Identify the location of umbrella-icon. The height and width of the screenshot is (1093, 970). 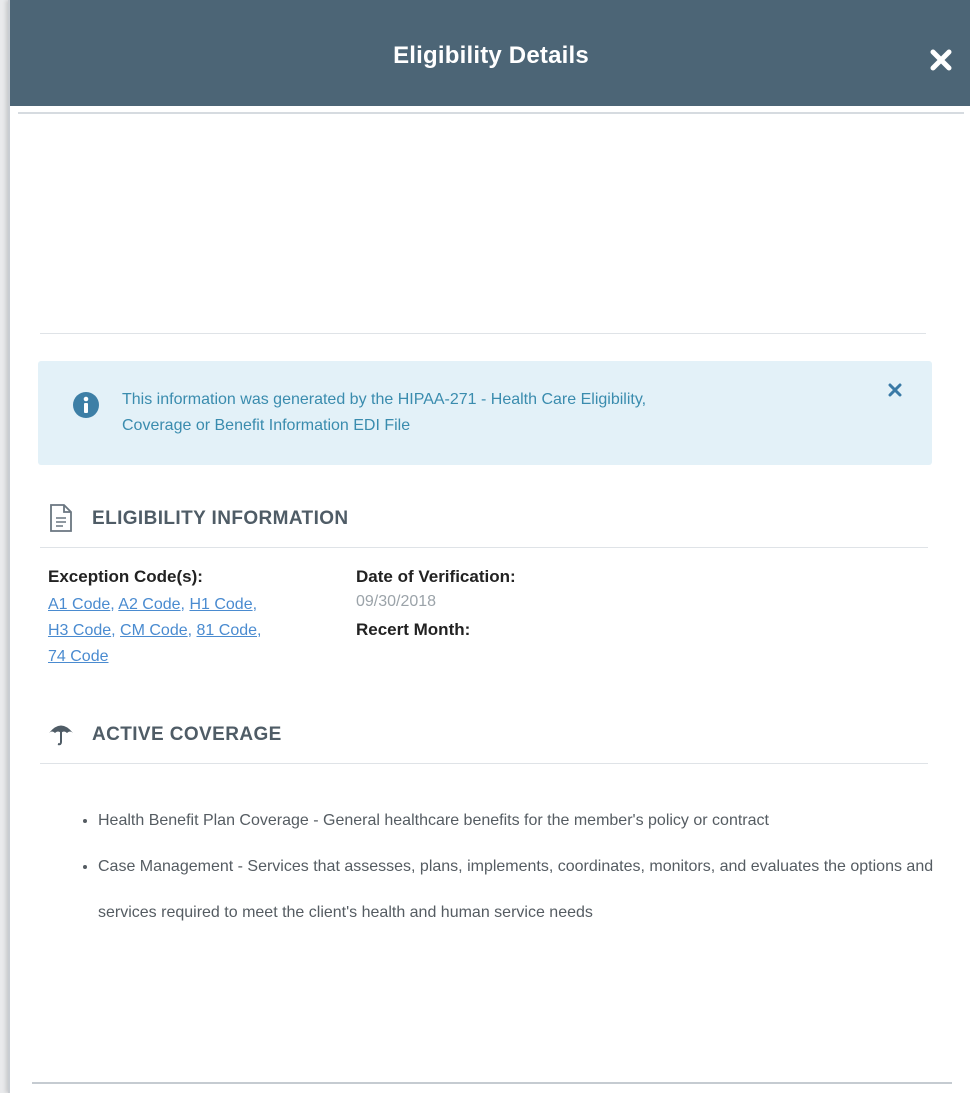
(61, 735).